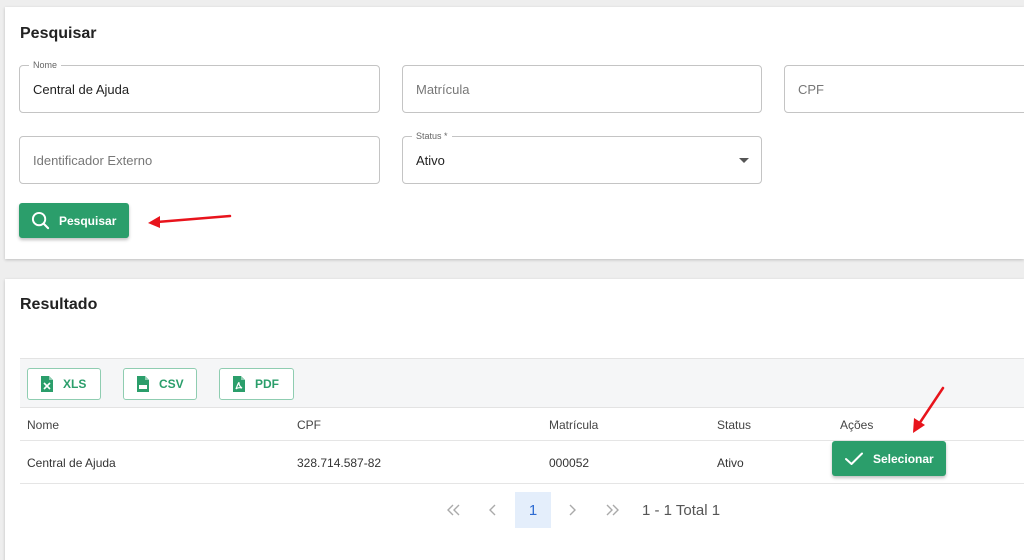 This screenshot has height=560, width=1024. What do you see at coordinates (430, 160) in the screenshot?
I see `status-value: Ativo` at bounding box center [430, 160].